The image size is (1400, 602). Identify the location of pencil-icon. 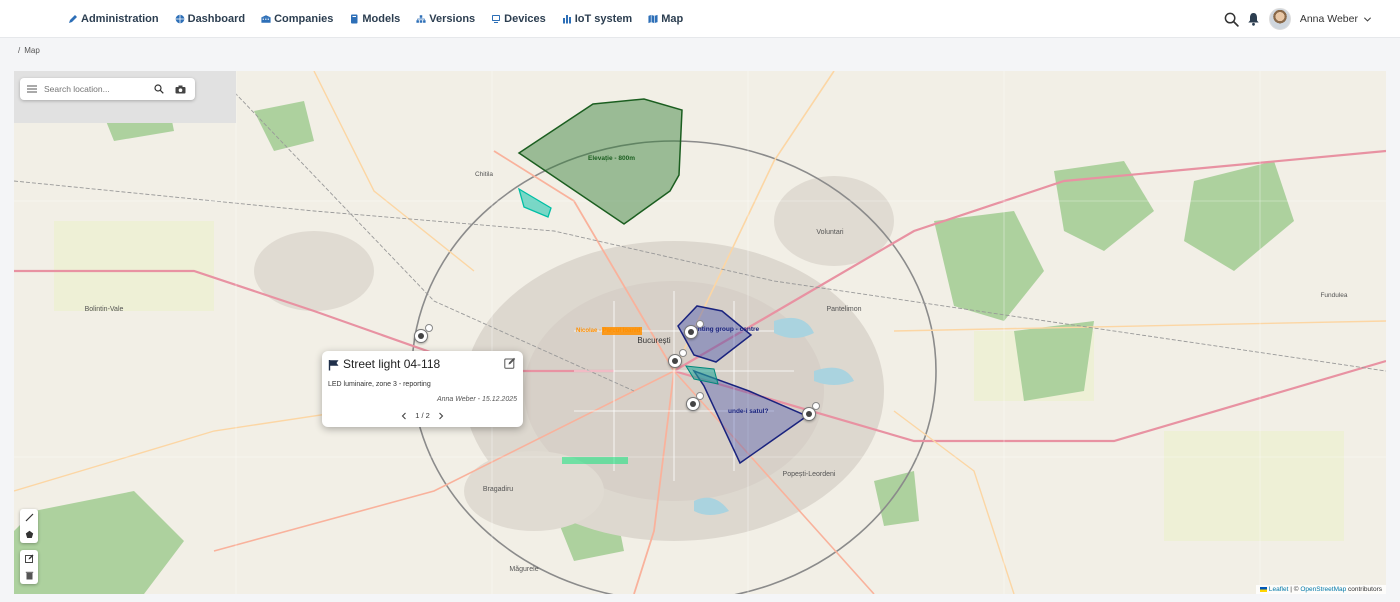
(73, 18).